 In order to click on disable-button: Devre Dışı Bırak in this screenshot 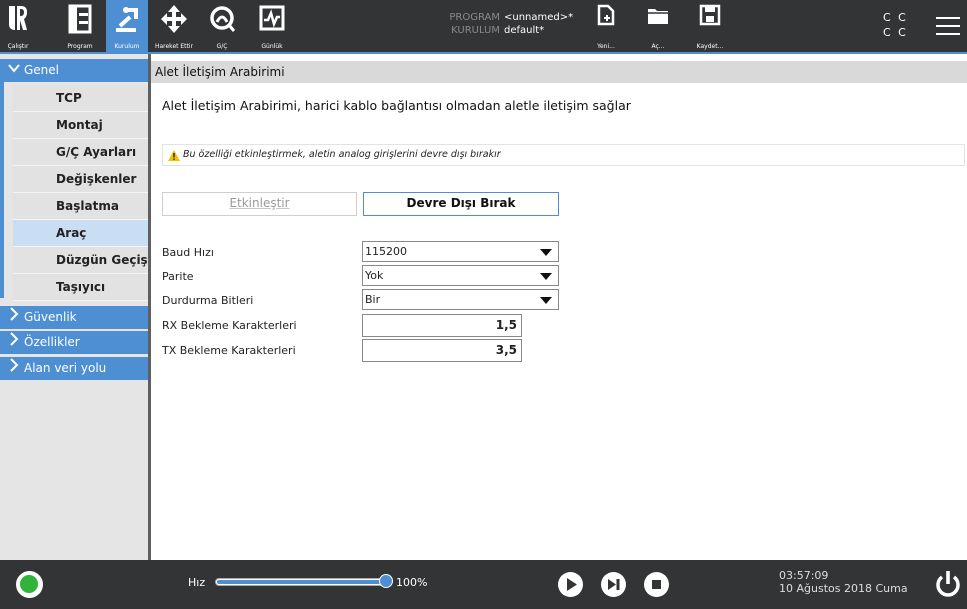, I will do `click(461, 204)`.